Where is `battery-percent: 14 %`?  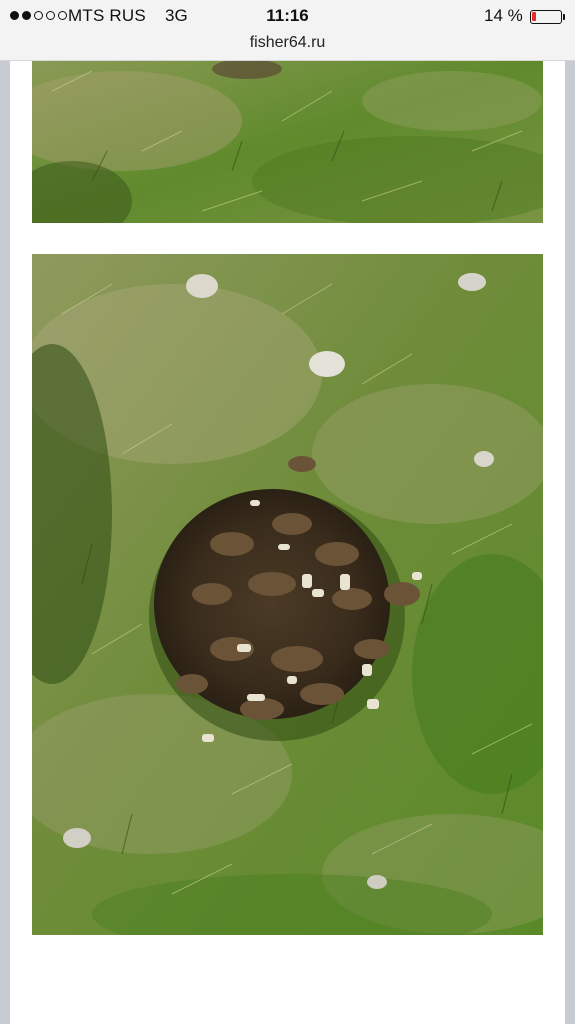 battery-percent: 14 % is located at coordinates (503, 15).